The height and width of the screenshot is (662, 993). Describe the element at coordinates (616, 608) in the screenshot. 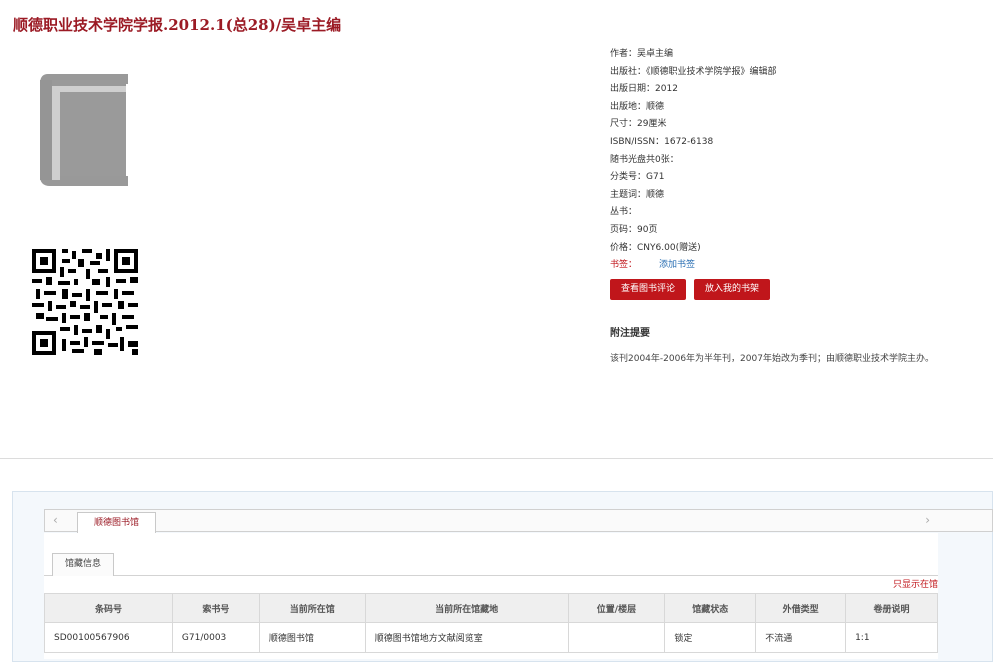

I see `col-floor: 位置/楼层` at that location.